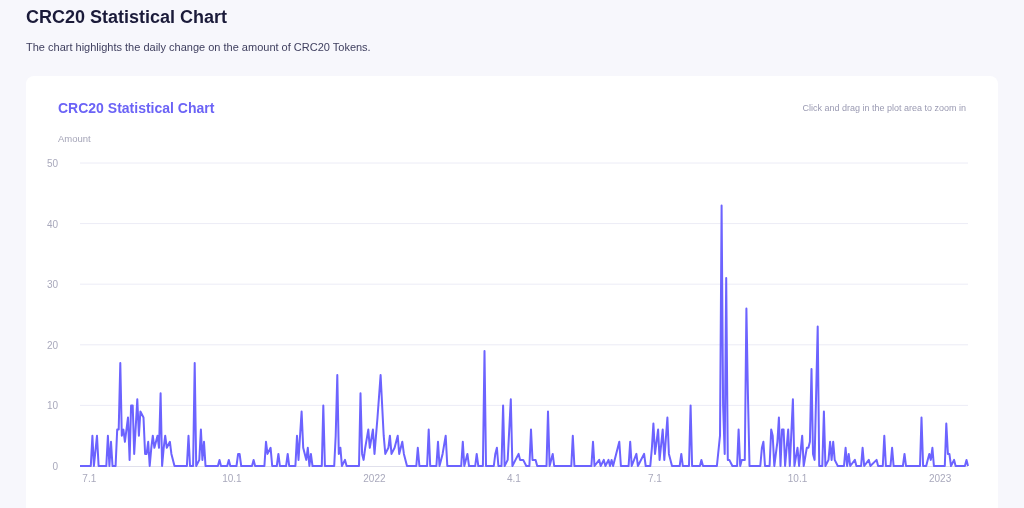 The height and width of the screenshot is (508, 1024). I want to click on y-tick-label: 20, so click(52, 345).